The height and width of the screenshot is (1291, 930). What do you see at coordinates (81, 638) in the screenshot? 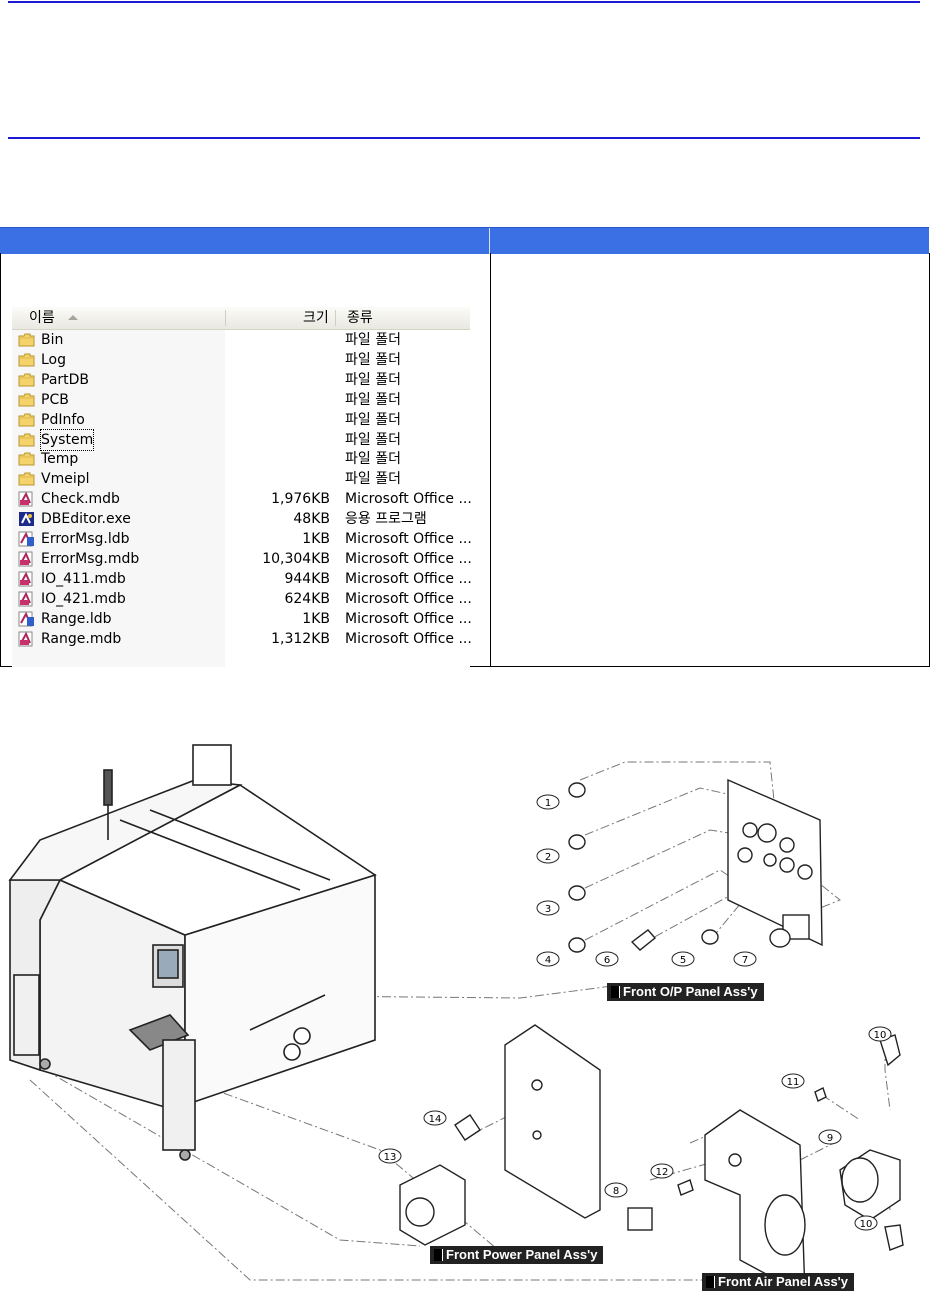
I see `file-name: Range.mdb` at bounding box center [81, 638].